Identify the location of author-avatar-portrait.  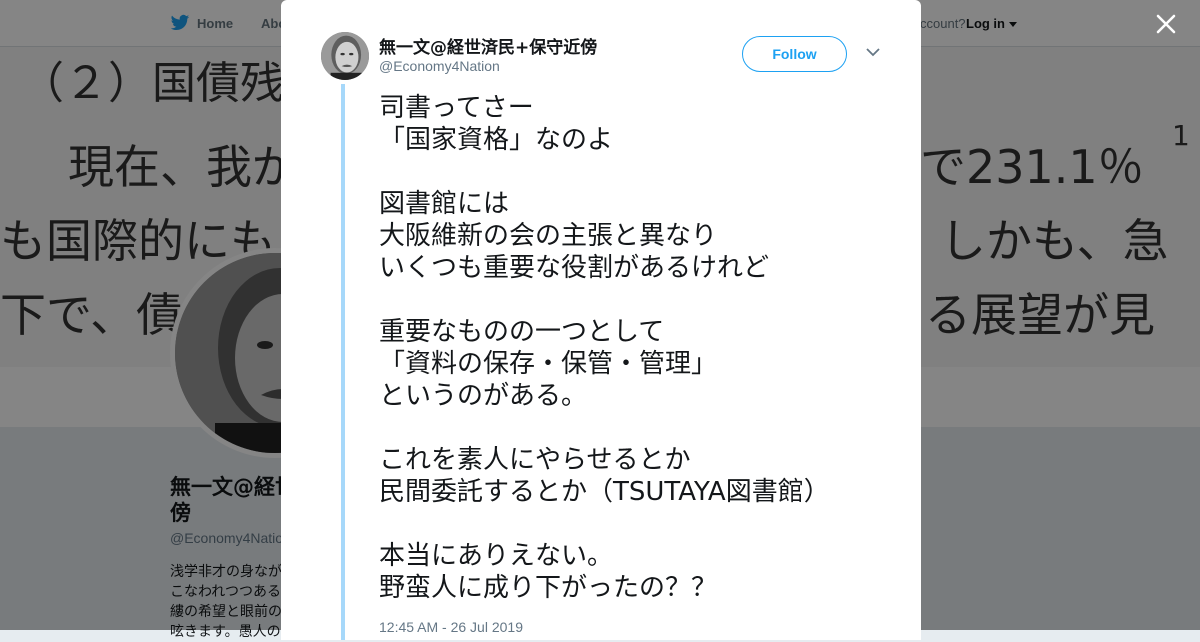
(345, 56).